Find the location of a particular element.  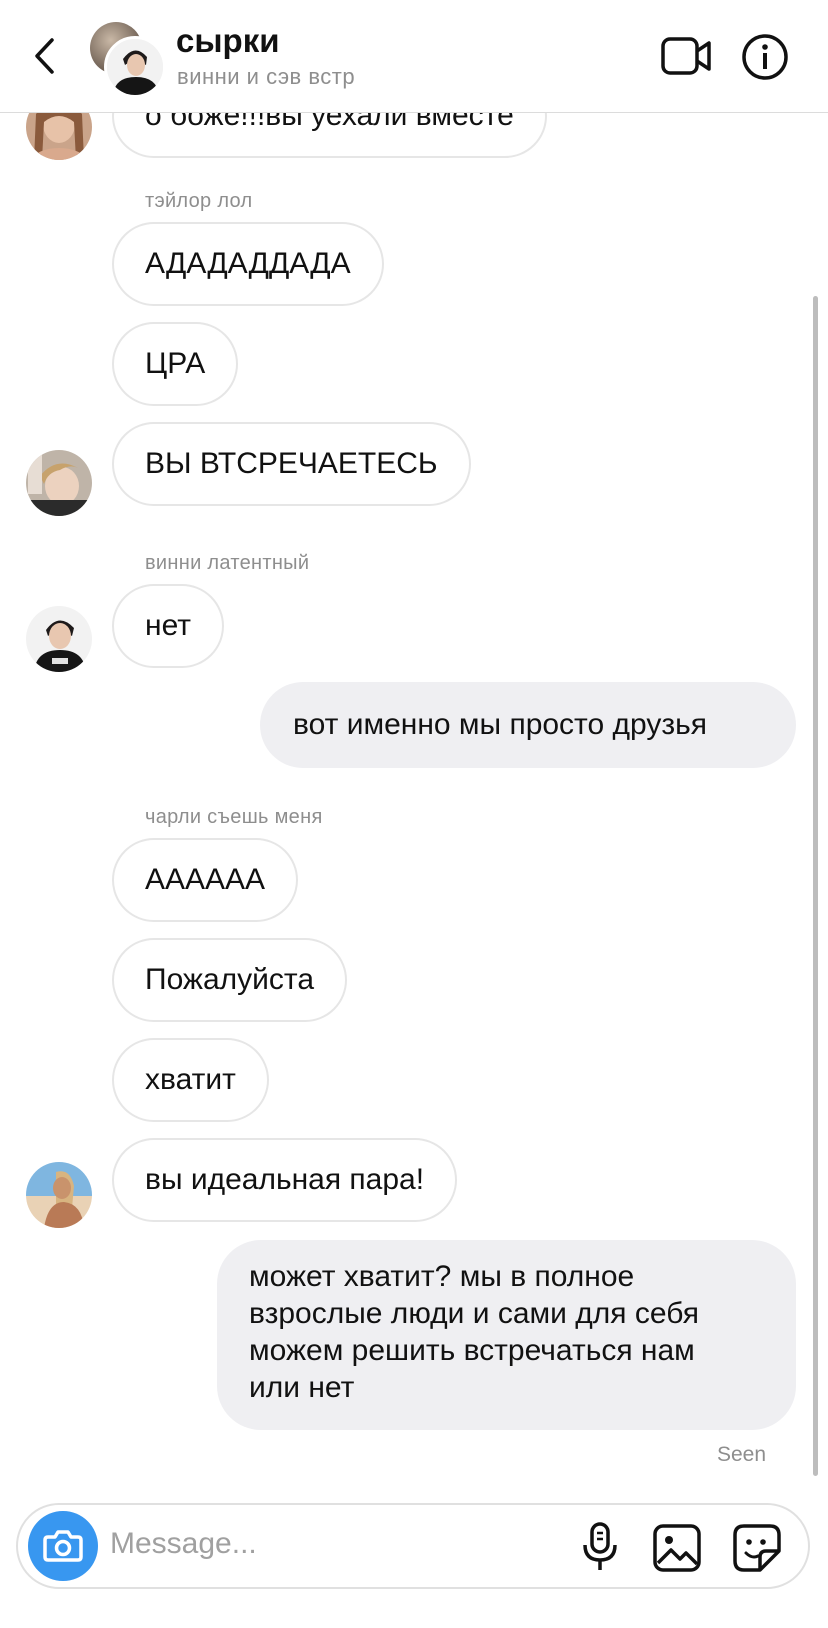

chat-subtitle: винни и сэв встр is located at coordinates (266, 76).